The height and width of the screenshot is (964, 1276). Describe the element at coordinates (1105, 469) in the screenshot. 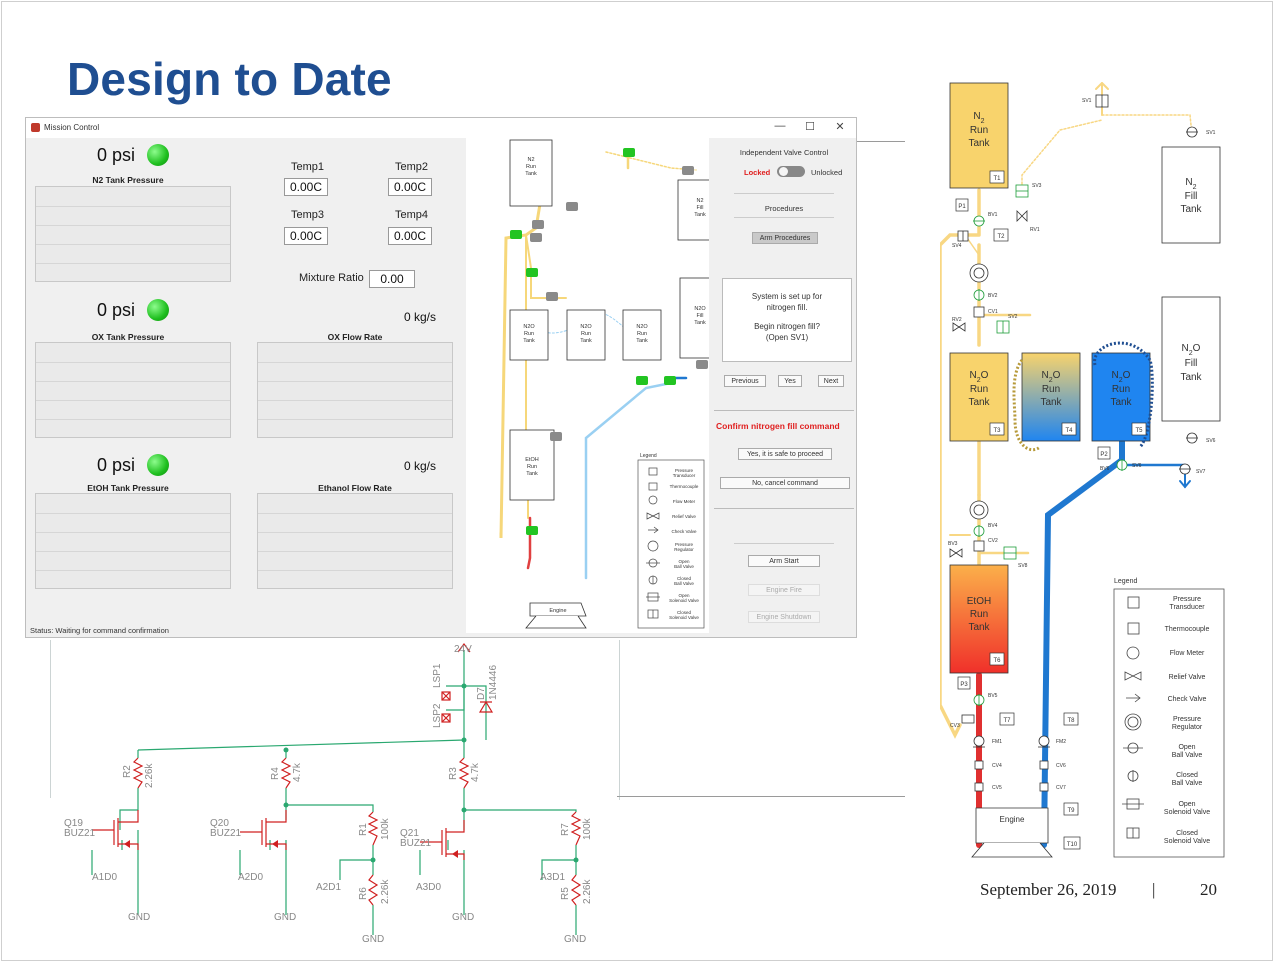

I see `svg-text: BV6` at that location.